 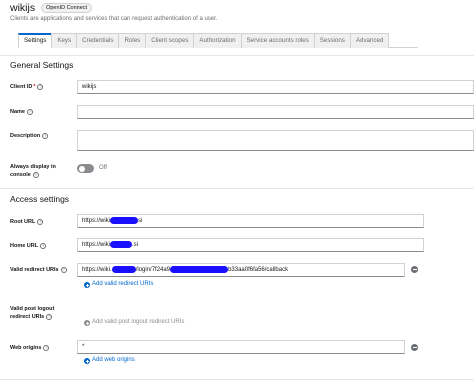 I want to click on description-textarea, so click(x=275, y=140).